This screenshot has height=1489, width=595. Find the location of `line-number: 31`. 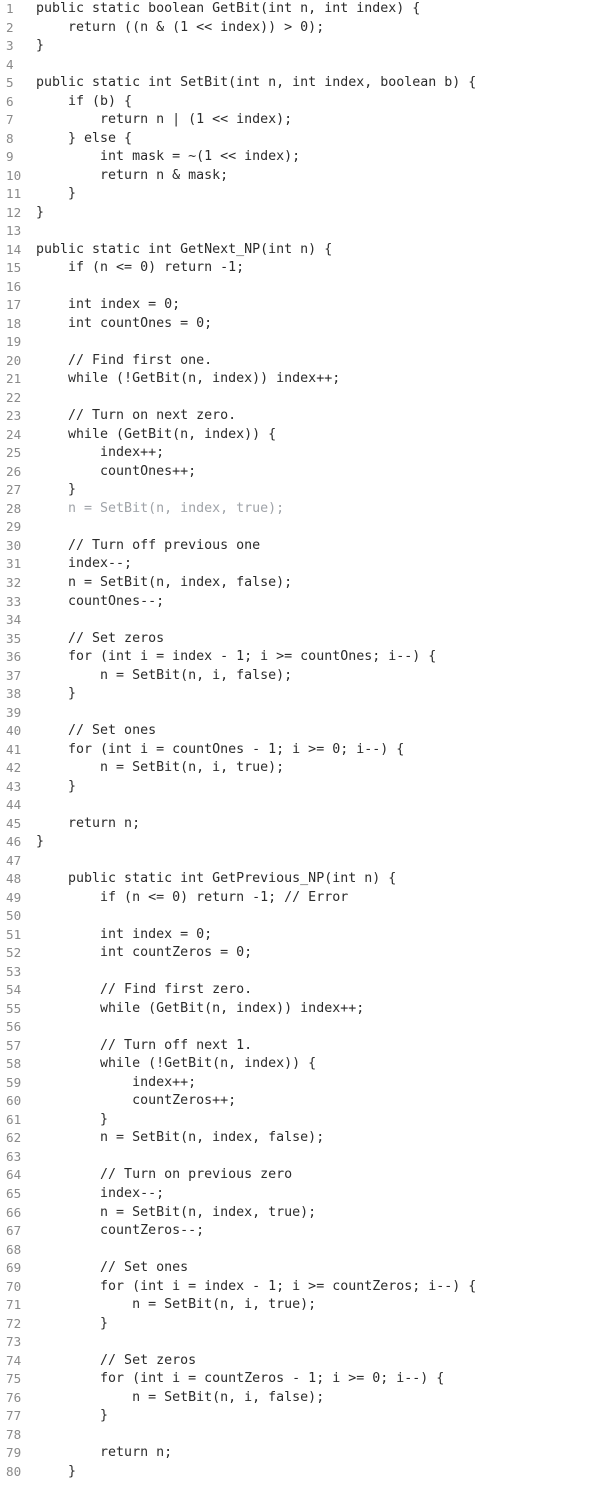

line-number: 31 is located at coordinates (14, 564).